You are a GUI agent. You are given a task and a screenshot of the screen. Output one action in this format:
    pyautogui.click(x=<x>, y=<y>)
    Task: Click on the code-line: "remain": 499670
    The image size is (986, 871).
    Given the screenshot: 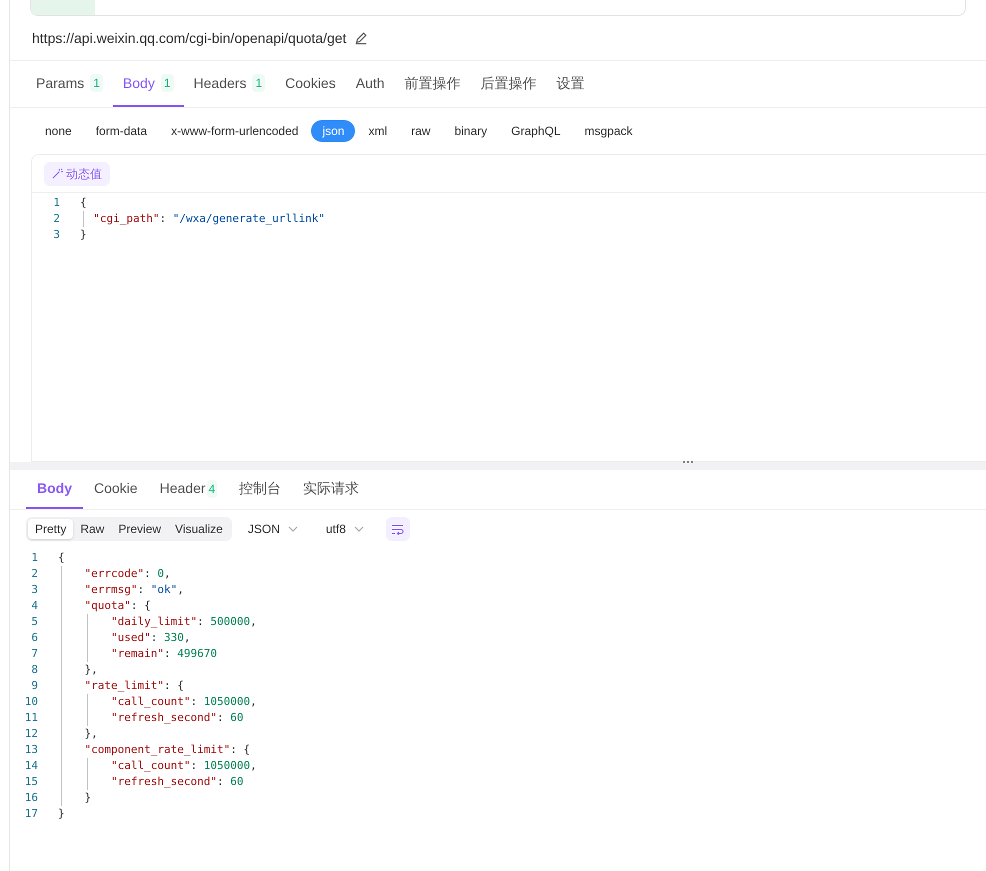 What is the action you would take?
    pyautogui.click(x=163, y=654)
    